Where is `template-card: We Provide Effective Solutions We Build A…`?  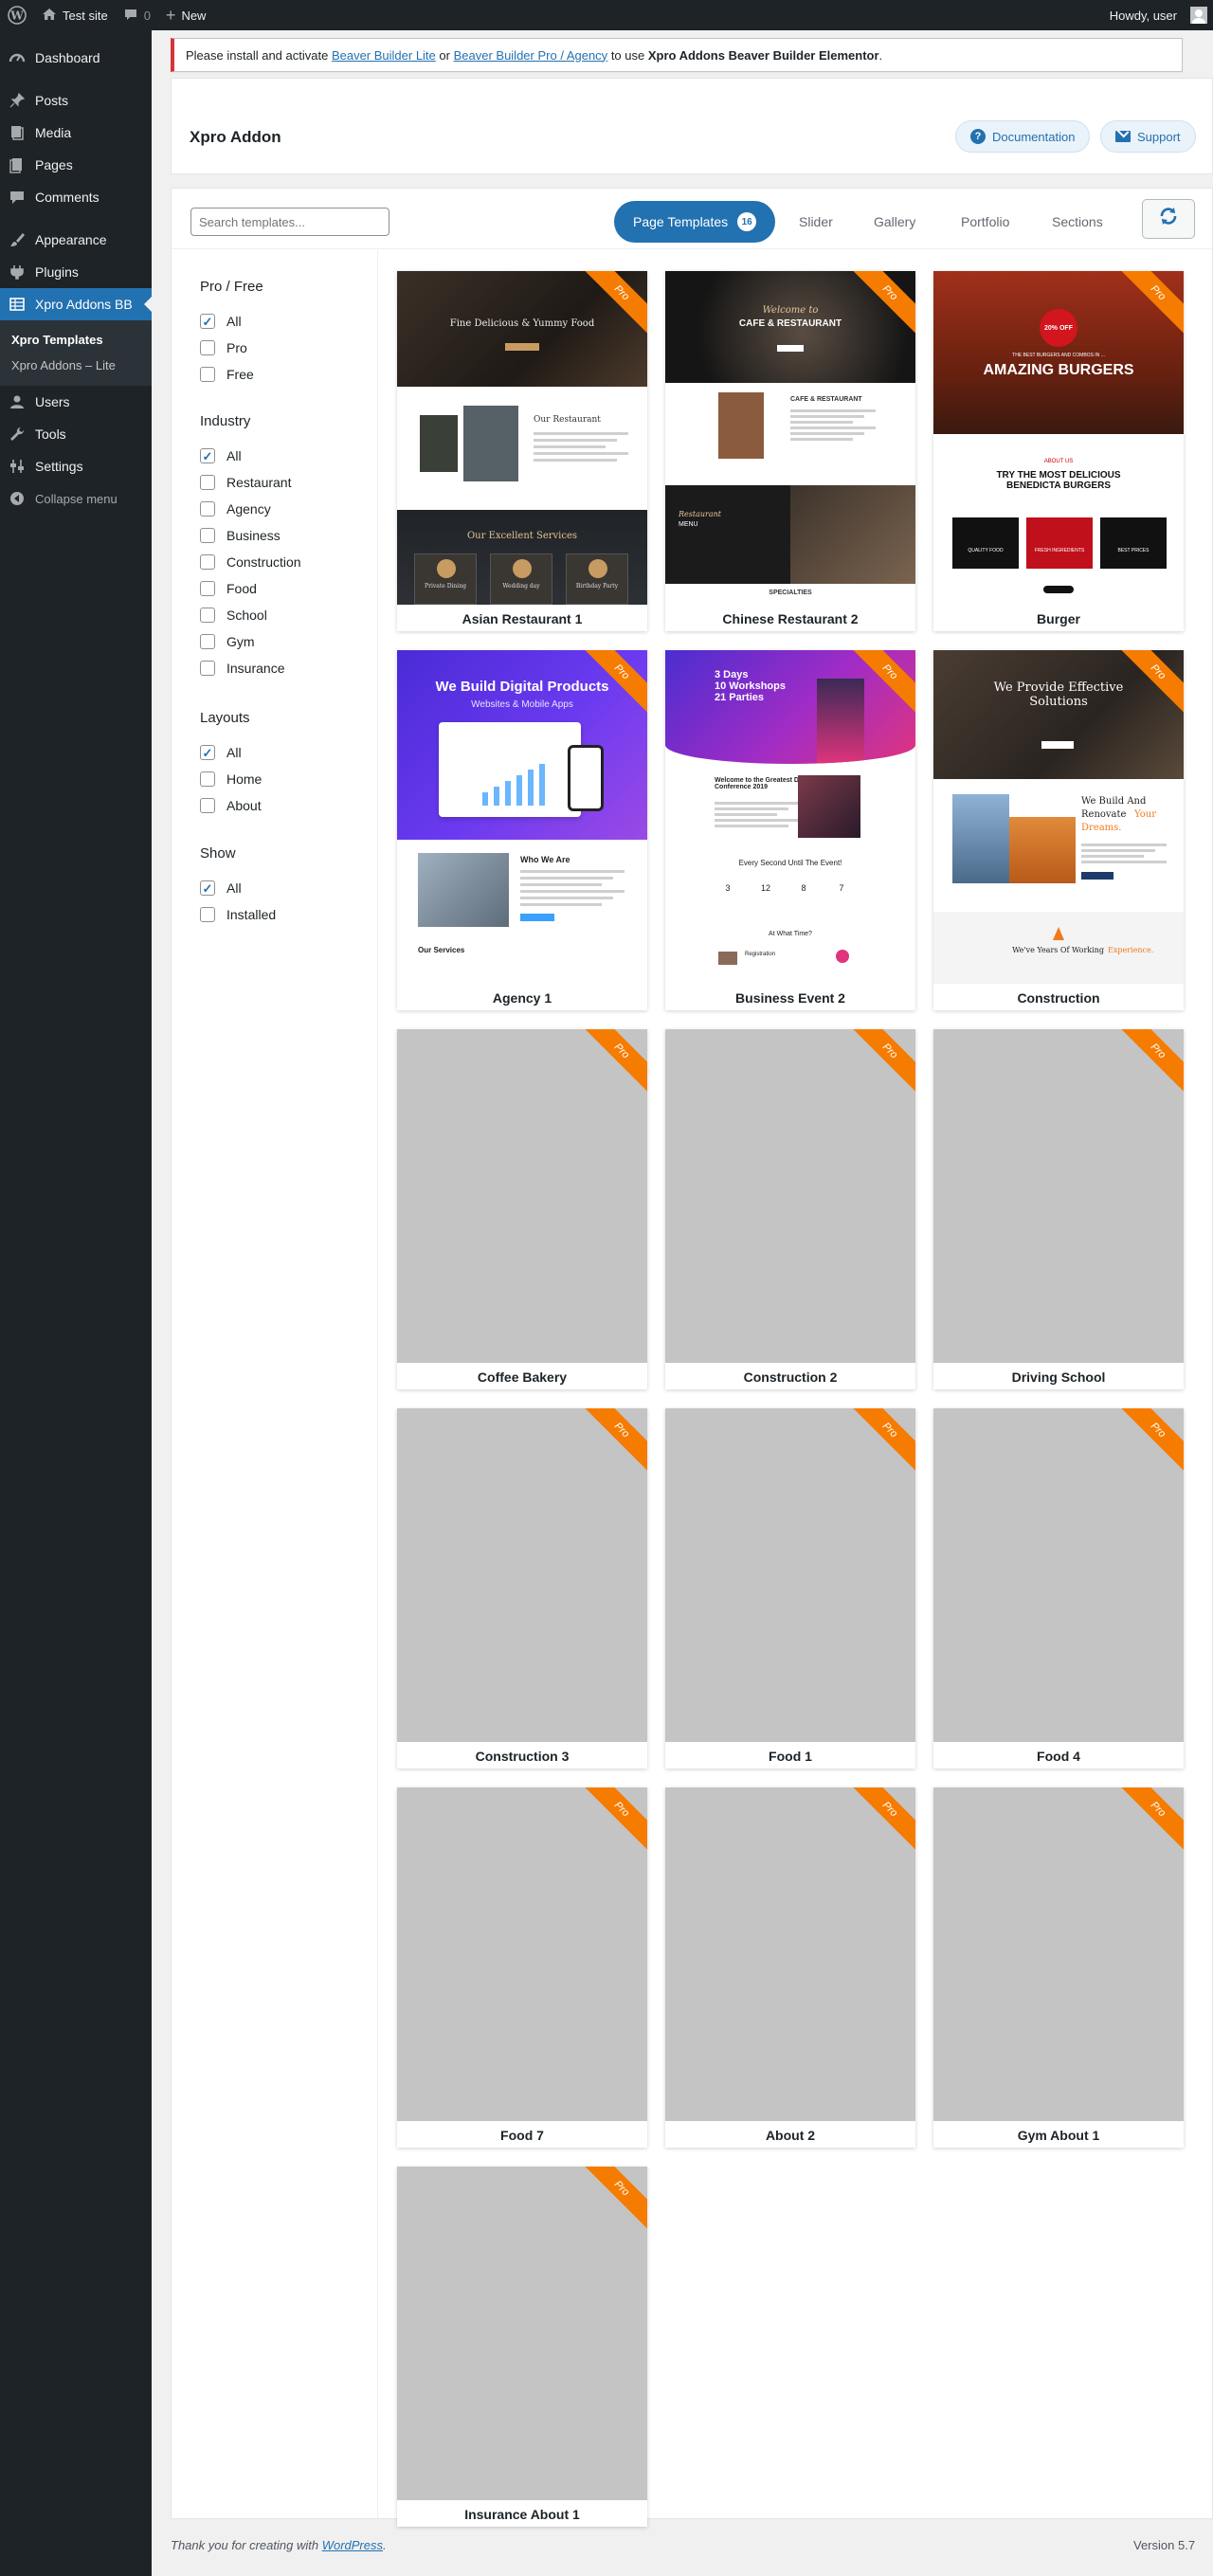
template-card: We Provide Effective Solutions We Build A… is located at coordinates (1058, 830).